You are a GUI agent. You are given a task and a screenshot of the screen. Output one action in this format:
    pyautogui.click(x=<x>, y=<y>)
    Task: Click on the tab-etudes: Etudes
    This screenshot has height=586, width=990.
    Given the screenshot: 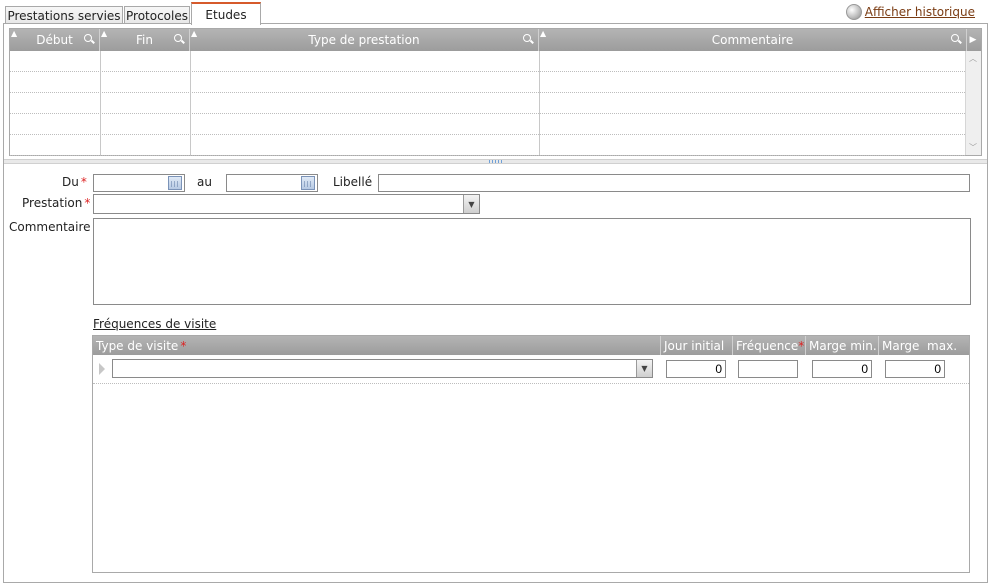 What is the action you would take?
    pyautogui.click(x=226, y=13)
    